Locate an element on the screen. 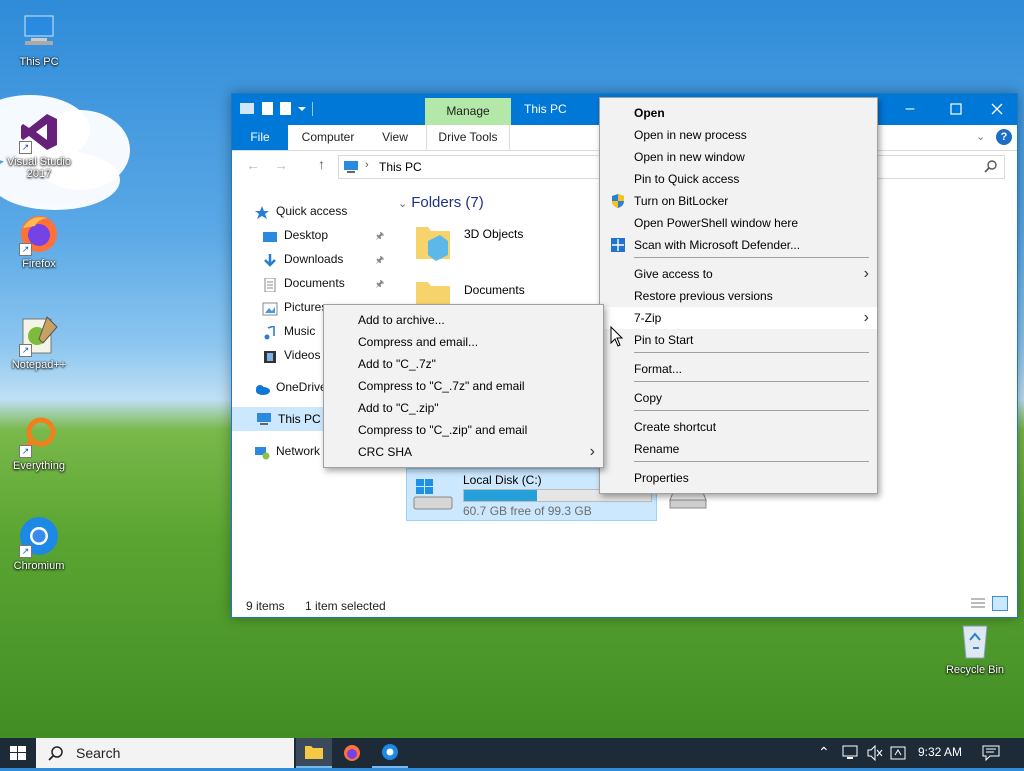  help-icon: ? is located at coordinates (1004, 137).